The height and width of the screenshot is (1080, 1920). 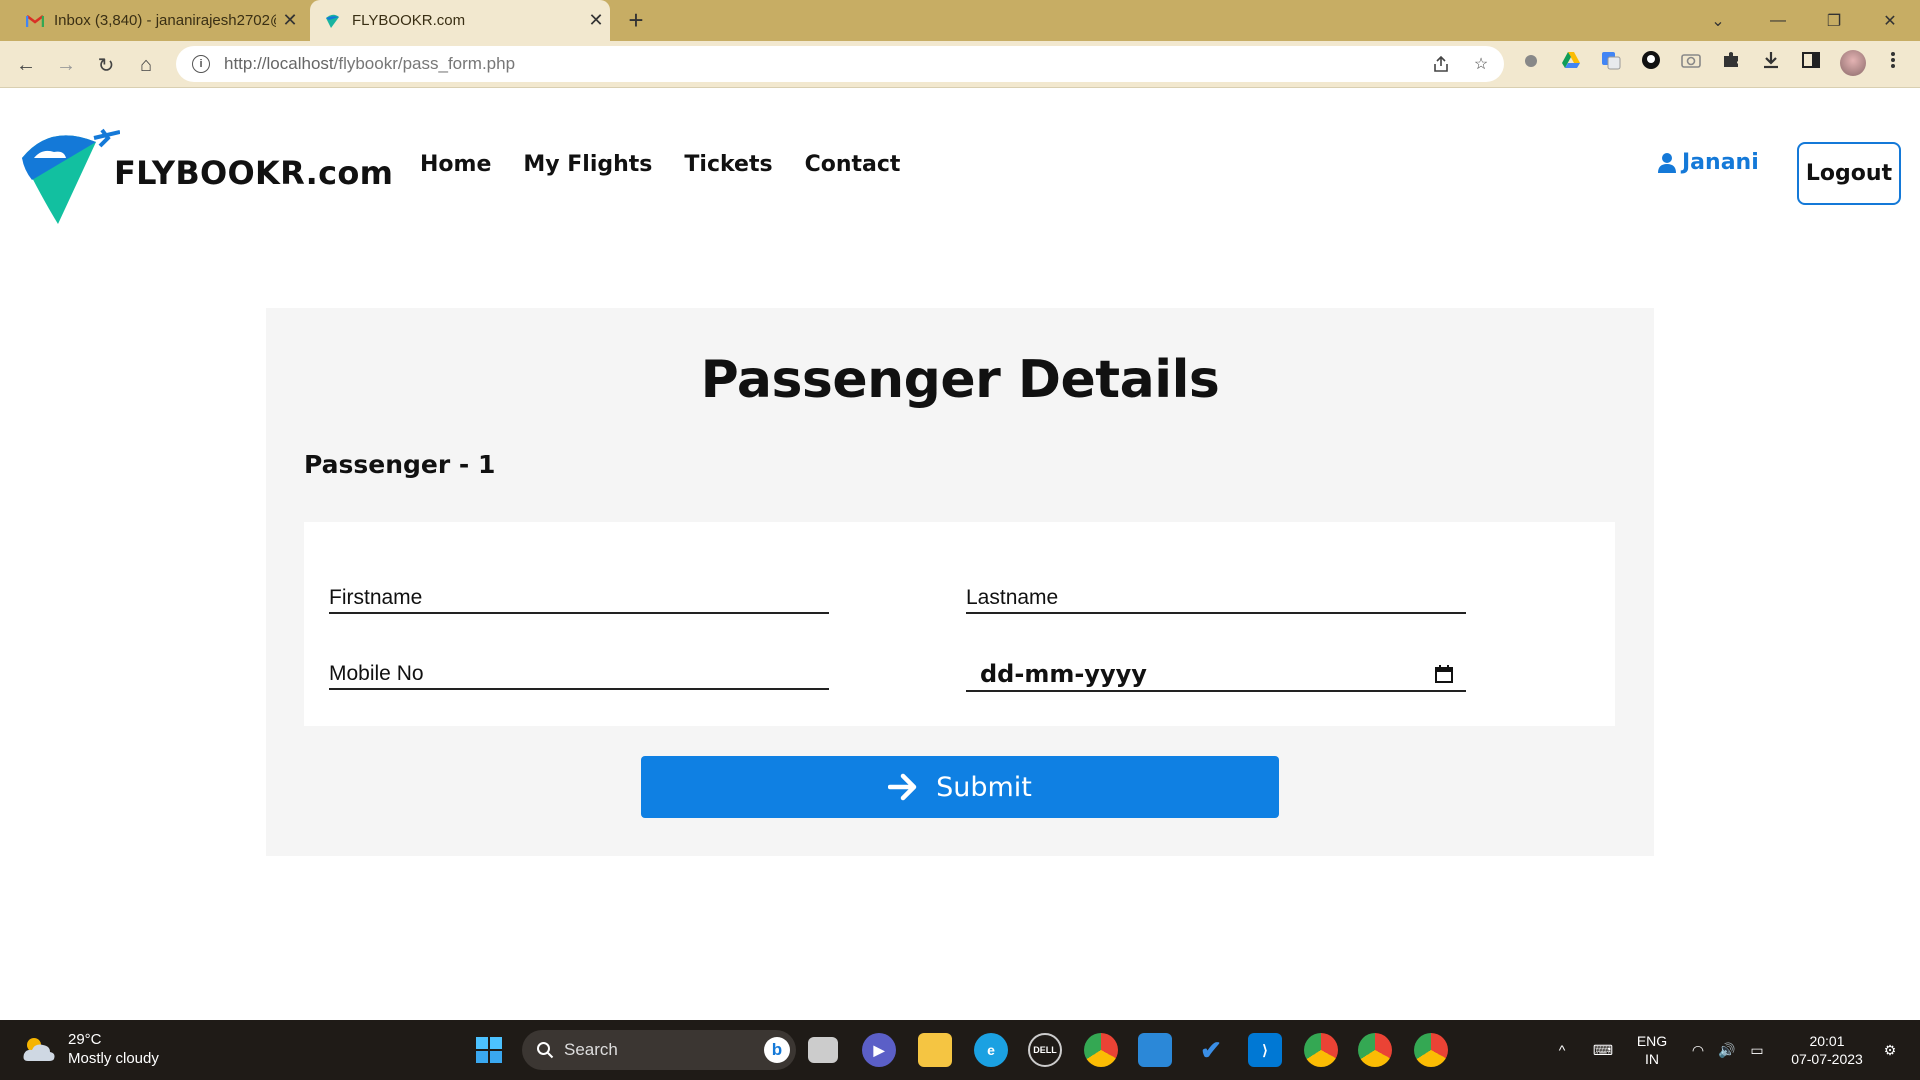 What do you see at coordinates (777, 1050) in the screenshot?
I see `bing-icon: b` at bounding box center [777, 1050].